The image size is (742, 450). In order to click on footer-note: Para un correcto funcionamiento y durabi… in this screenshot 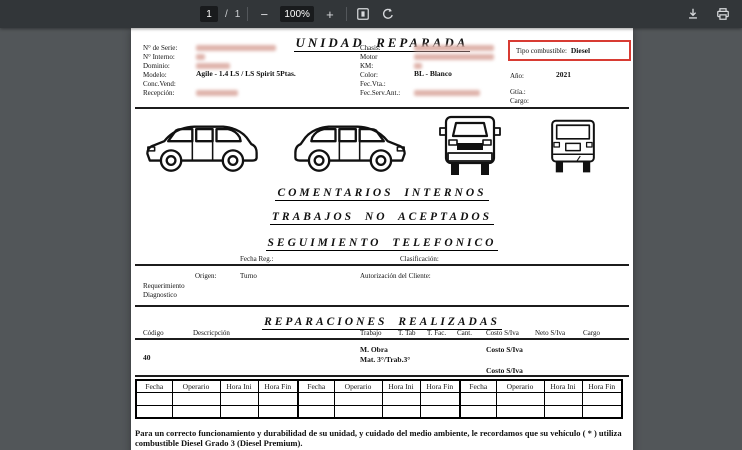, I will do `click(378, 438)`.